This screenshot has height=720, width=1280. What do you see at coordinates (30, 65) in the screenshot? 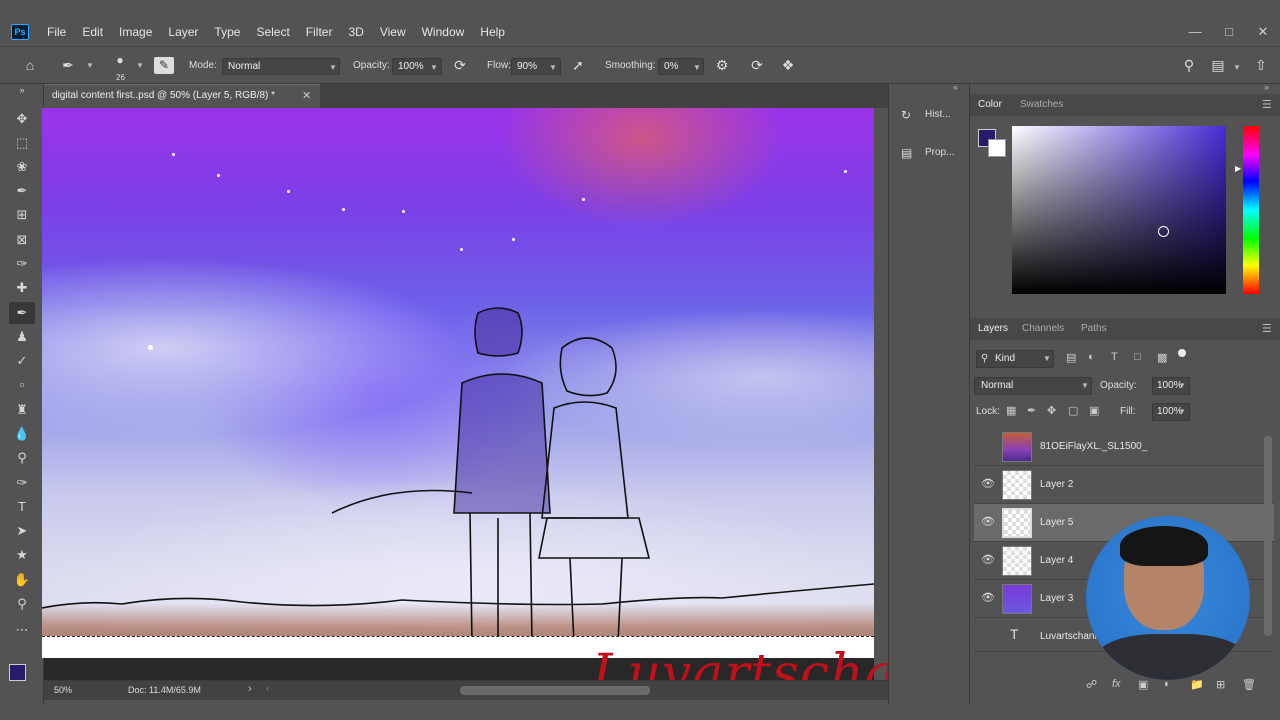
I see `home-icon: ⌂` at bounding box center [30, 65].